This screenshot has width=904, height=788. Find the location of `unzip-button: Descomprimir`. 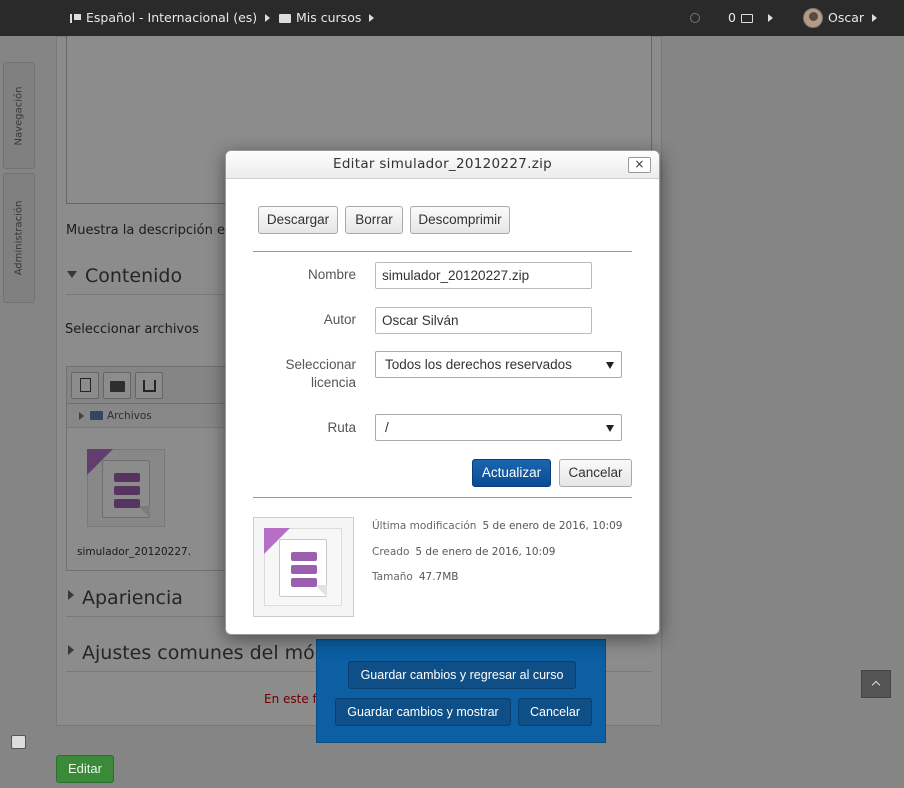

unzip-button: Descomprimir is located at coordinates (460, 220).